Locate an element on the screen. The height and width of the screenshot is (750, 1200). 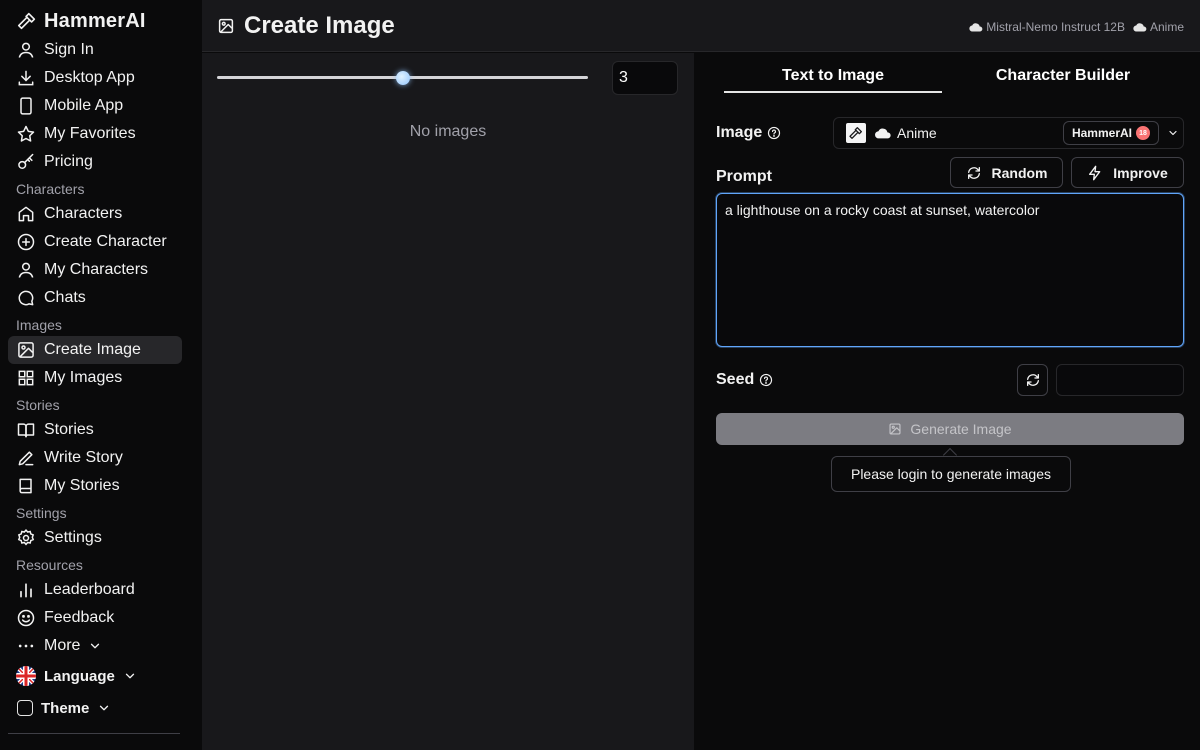
sidebar-item-characters: Characters is located at coordinates (95, 214).